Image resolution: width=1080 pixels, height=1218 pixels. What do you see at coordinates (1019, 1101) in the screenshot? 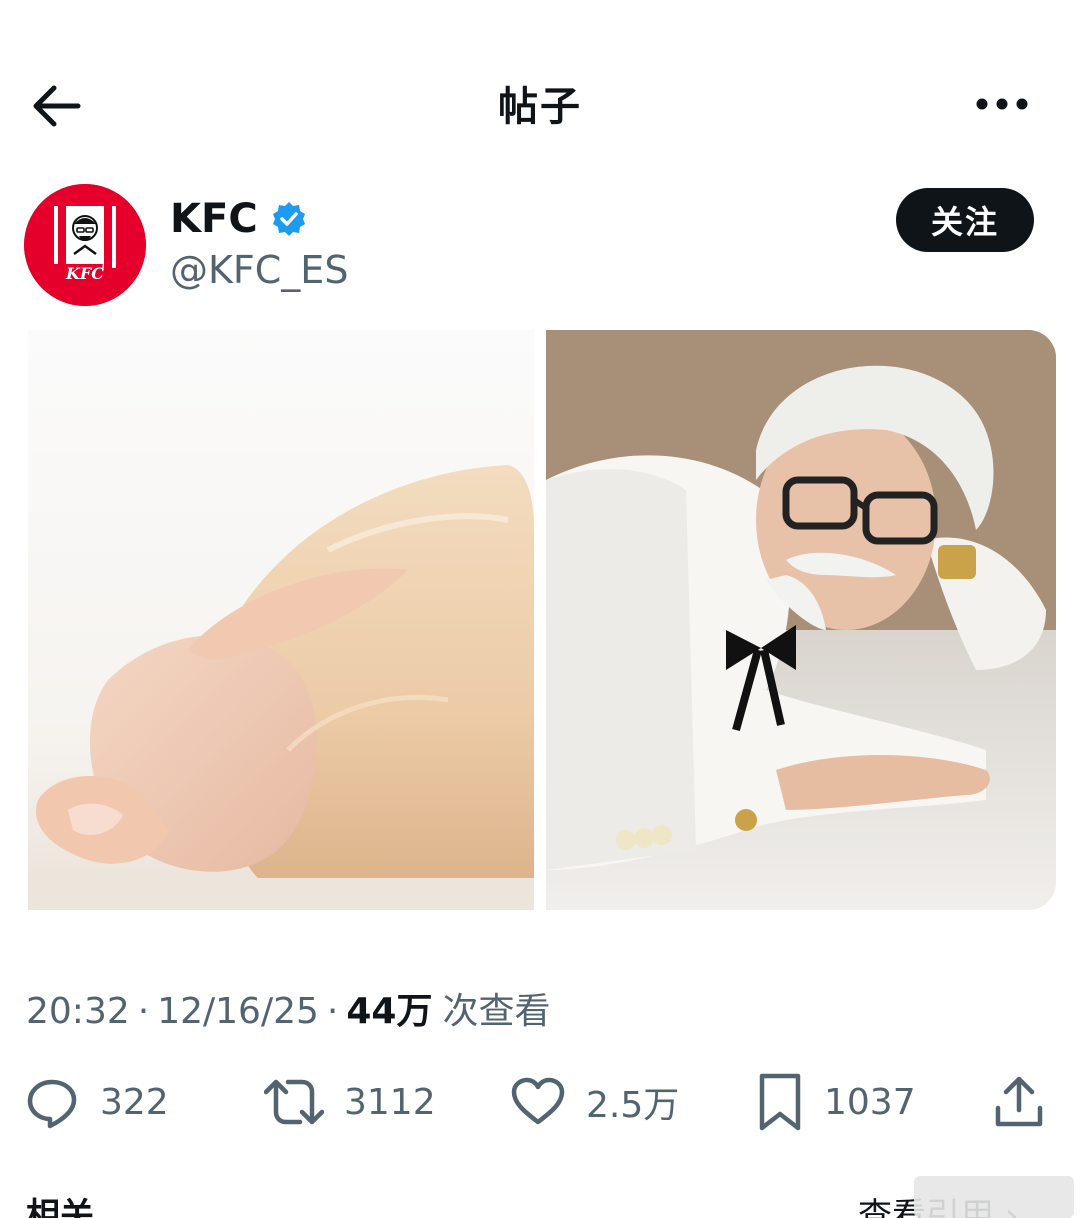
I see `share-icon` at bounding box center [1019, 1101].